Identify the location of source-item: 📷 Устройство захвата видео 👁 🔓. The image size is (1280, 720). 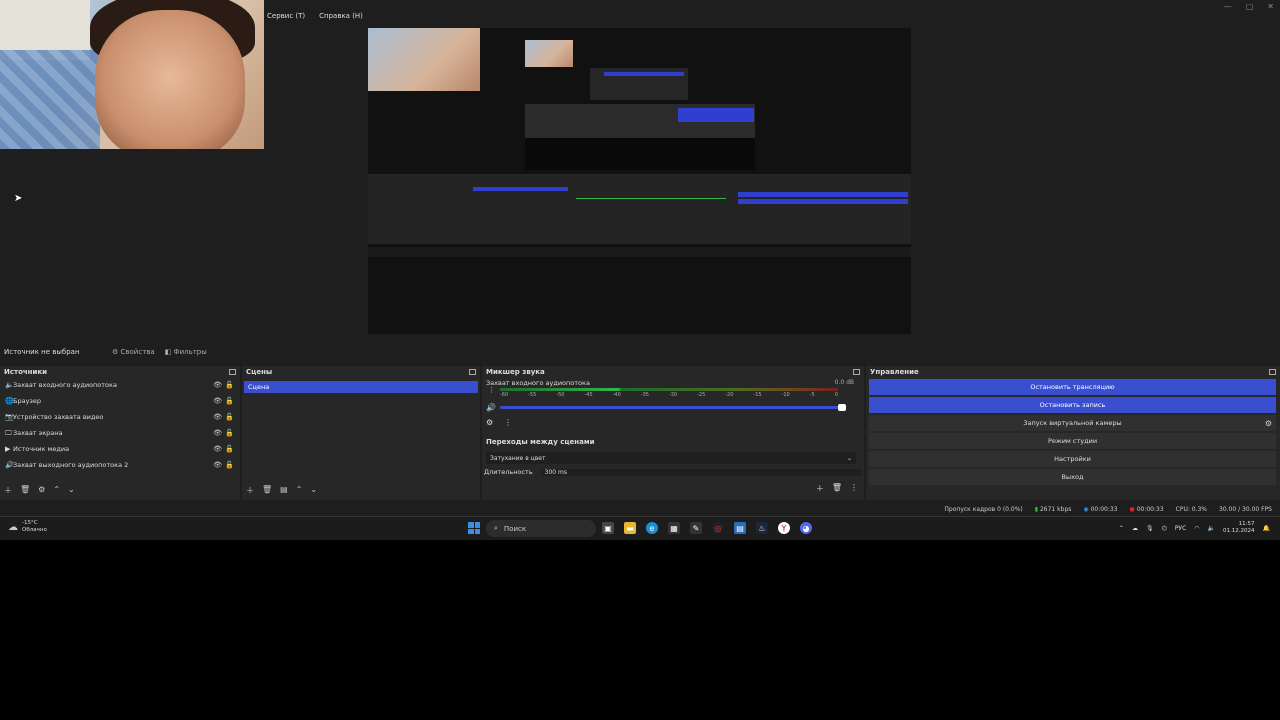
(120, 417).